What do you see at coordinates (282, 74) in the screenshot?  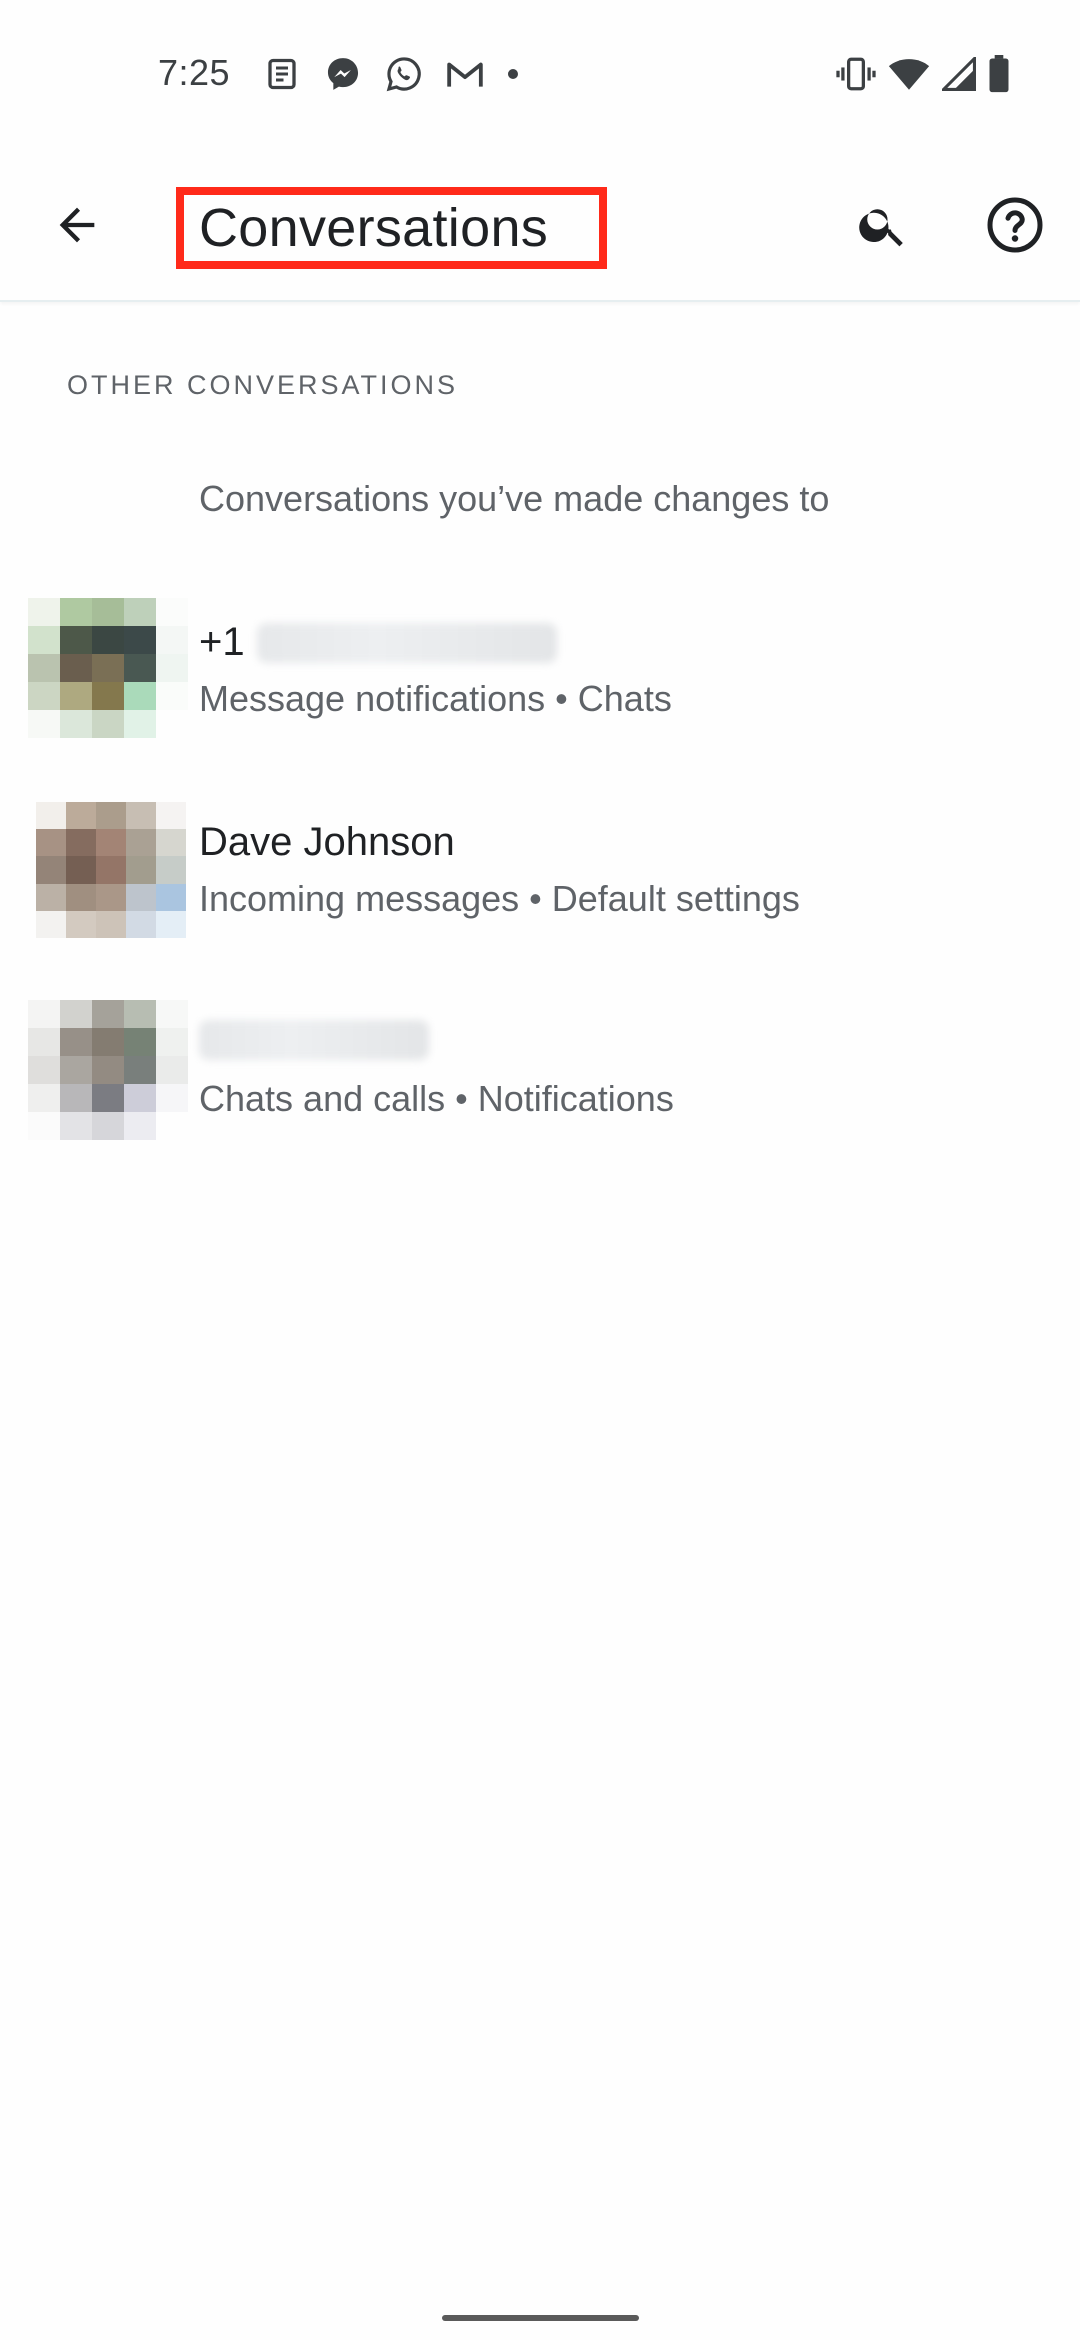 I see `news-icon` at bounding box center [282, 74].